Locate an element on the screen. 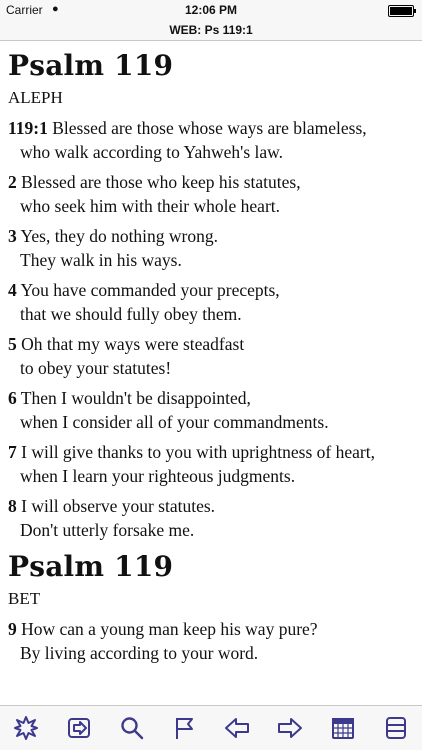 This screenshot has height=750, width=422. verse-text: How can a young man keep his way pure? is located at coordinates (167, 629).